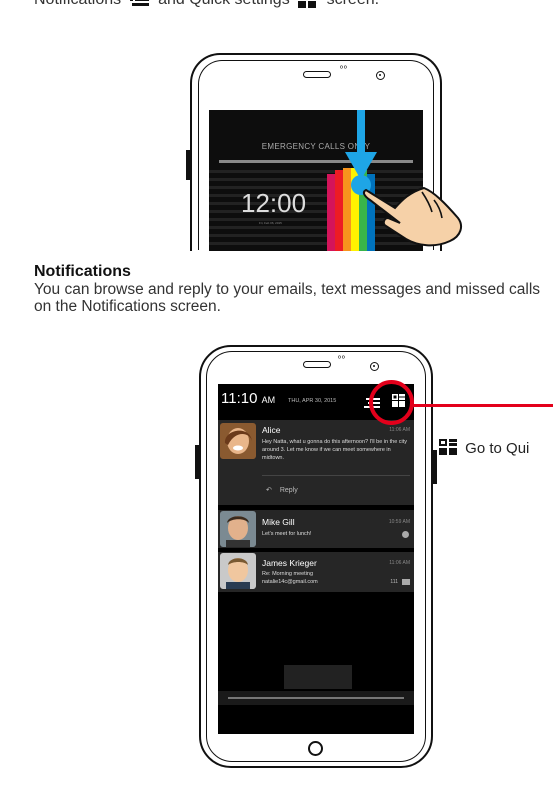 This screenshot has height=785, width=553. Describe the element at coordinates (405, 534) in the screenshot. I see `message-icon` at that location.